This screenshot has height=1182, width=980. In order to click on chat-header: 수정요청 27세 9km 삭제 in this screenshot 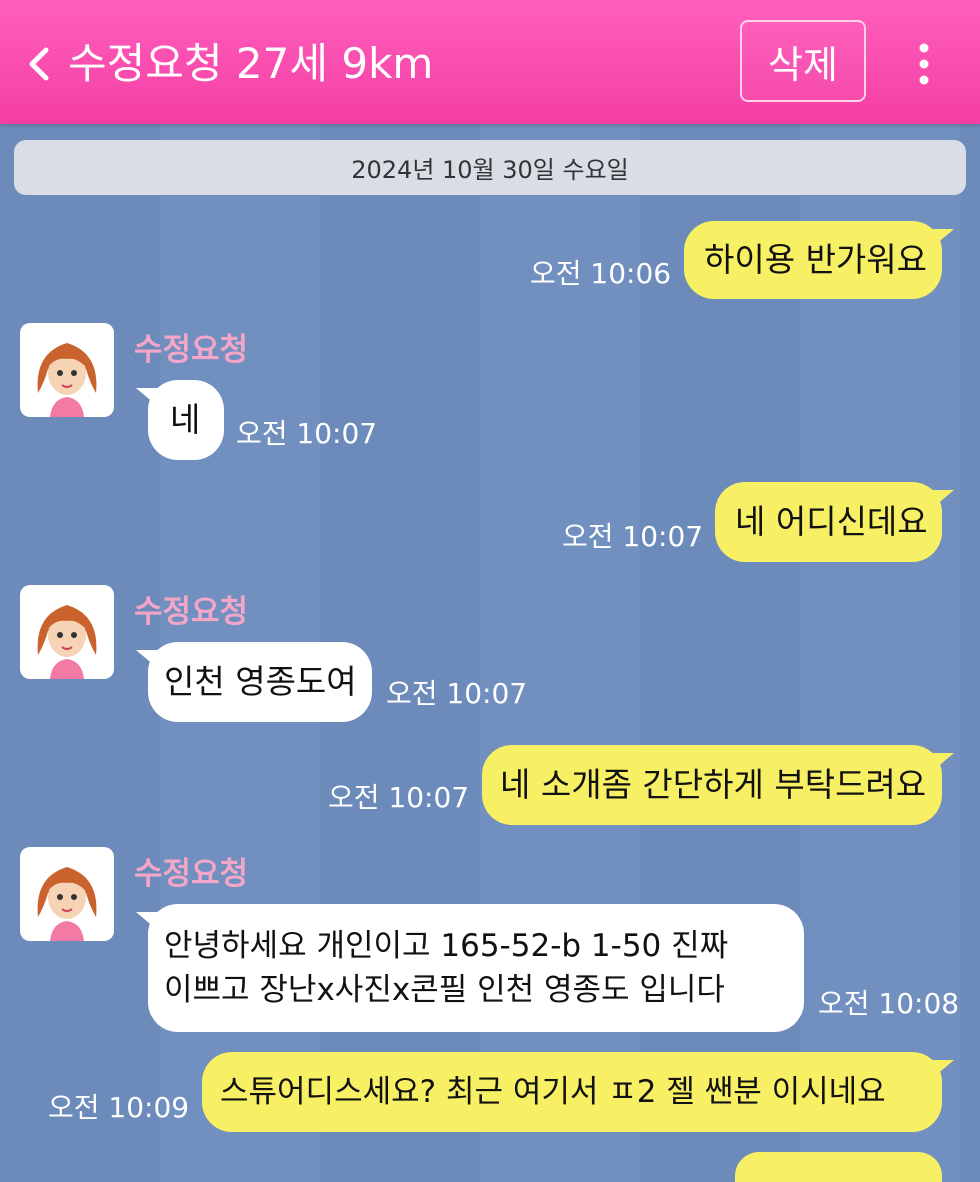, I will do `click(490, 62)`.